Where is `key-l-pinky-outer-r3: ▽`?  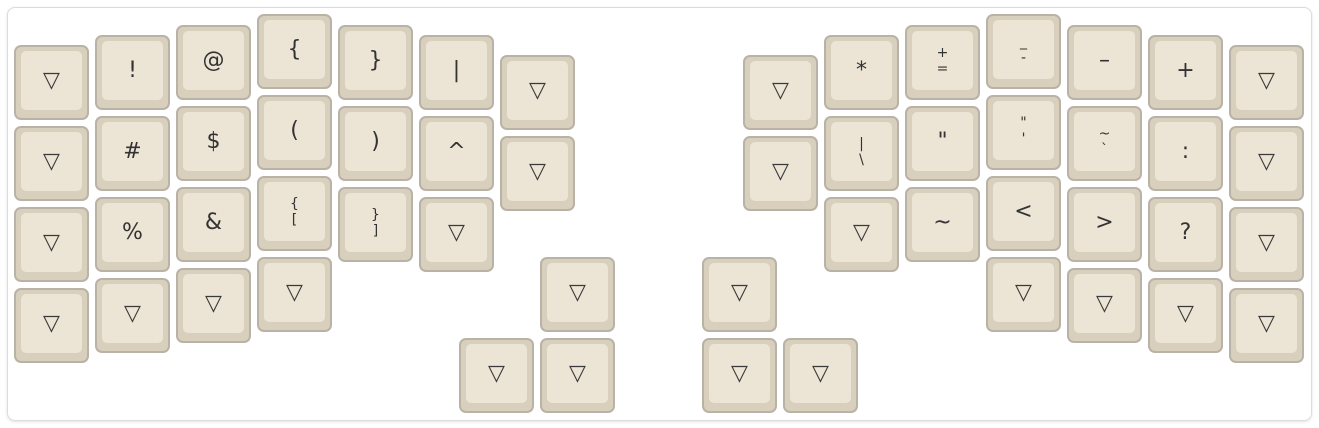 key-l-pinky-outer-r3: ▽ is located at coordinates (51, 325).